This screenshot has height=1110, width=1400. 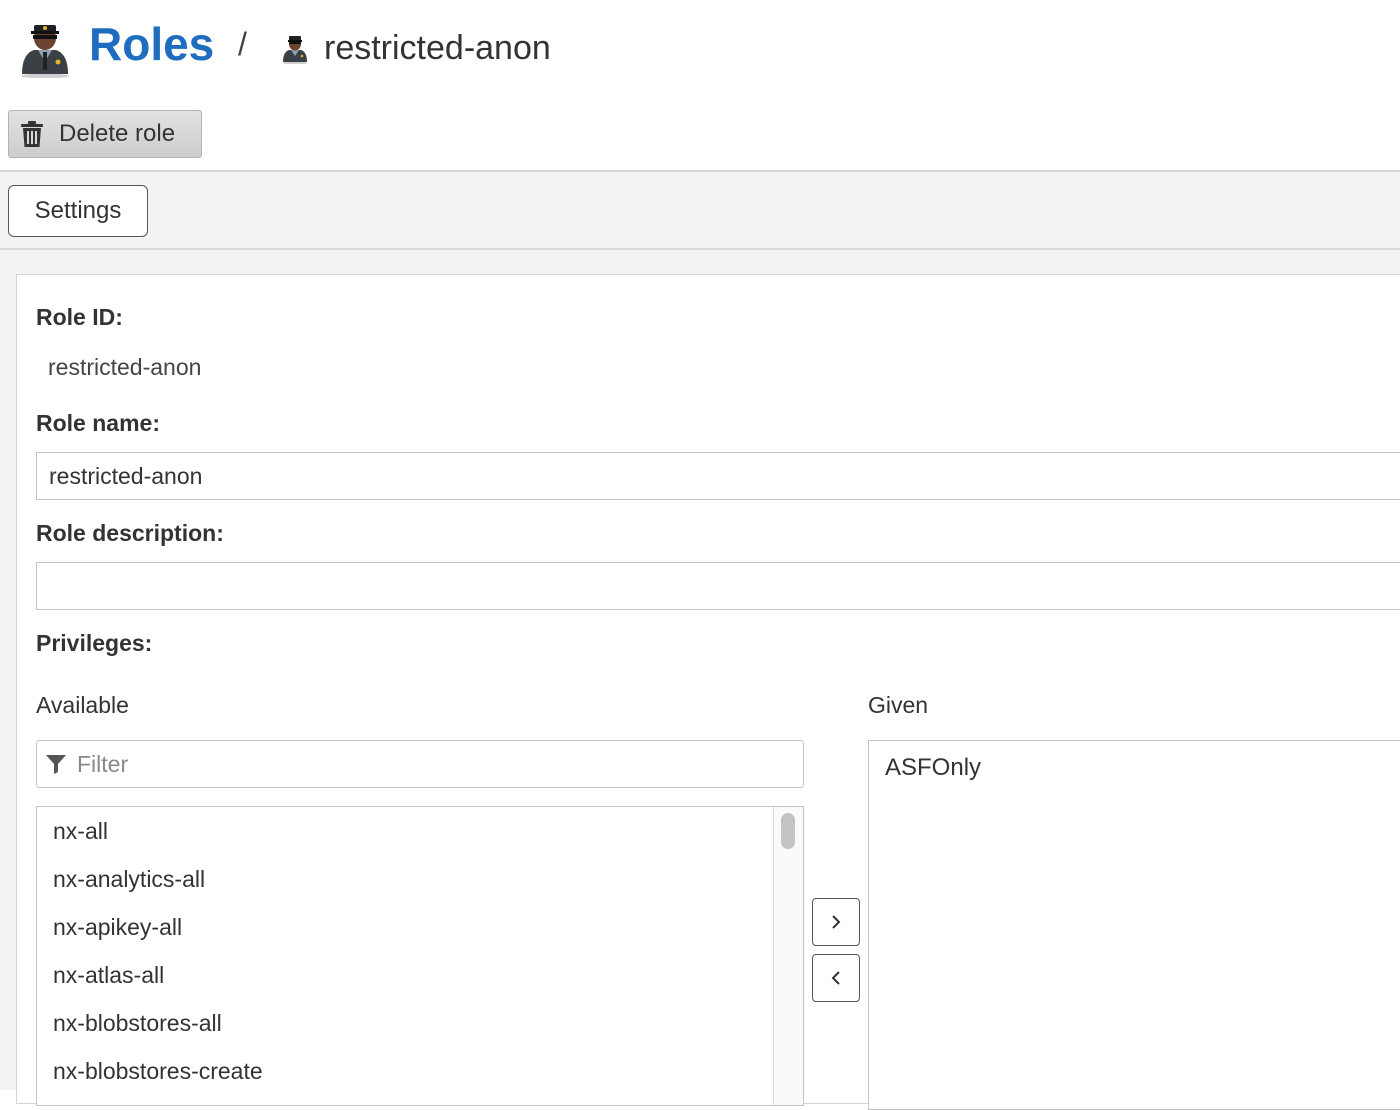 What do you see at coordinates (700, 50) in the screenshot?
I see `page-header: Roles / restricted-anon` at bounding box center [700, 50].